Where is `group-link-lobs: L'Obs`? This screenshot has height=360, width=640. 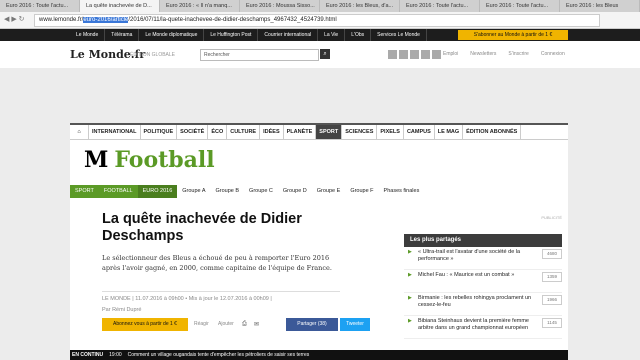
group-link-lobs: L'Obs is located at coordinates (358, 35).